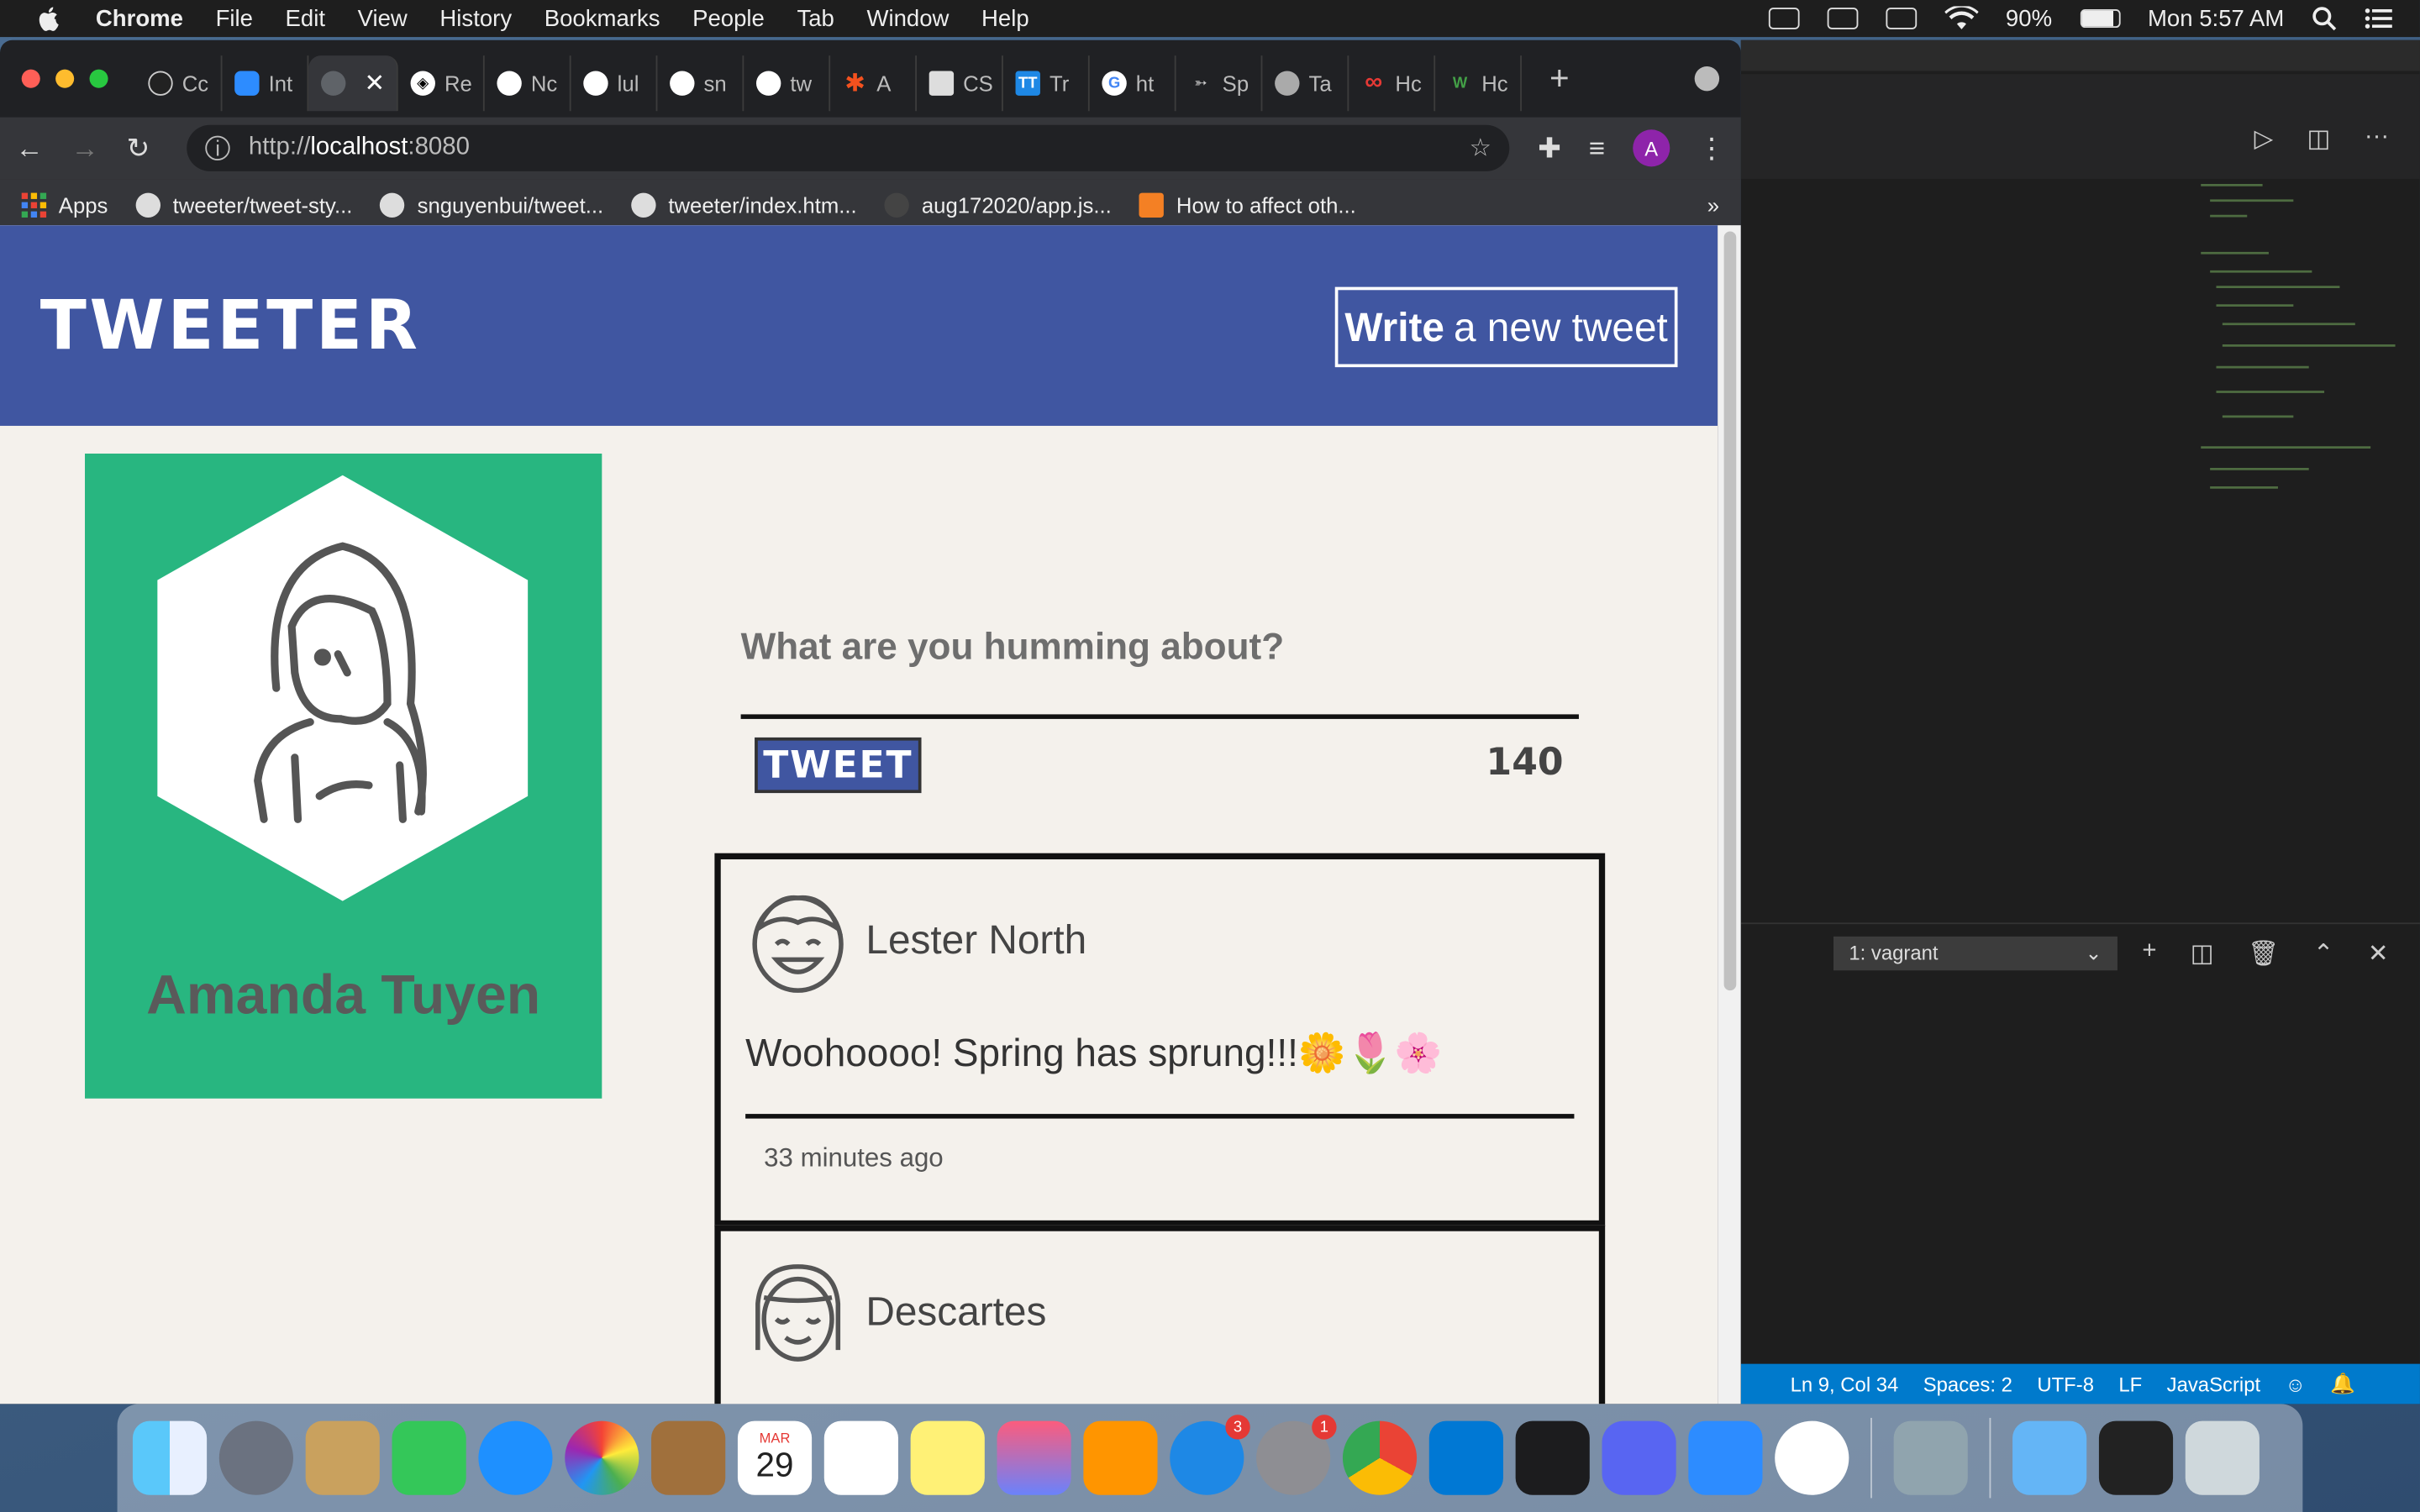  What do you see at coordinates (1784, 18) in the screenshot?
I see `camera-icon` at bounding box center [1784, 18].